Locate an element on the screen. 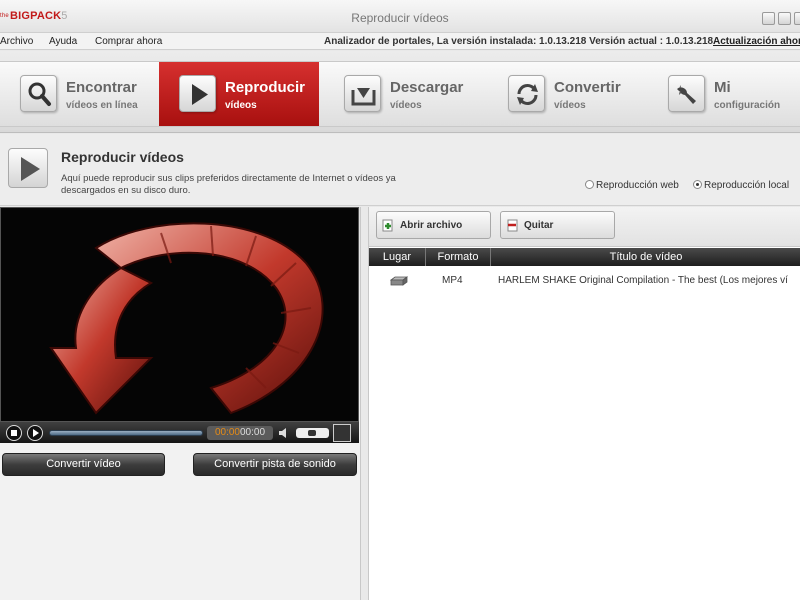 The height and width of the screenshot is (600, 800). remove-label: Quitar is located at coordinates (539, 225).